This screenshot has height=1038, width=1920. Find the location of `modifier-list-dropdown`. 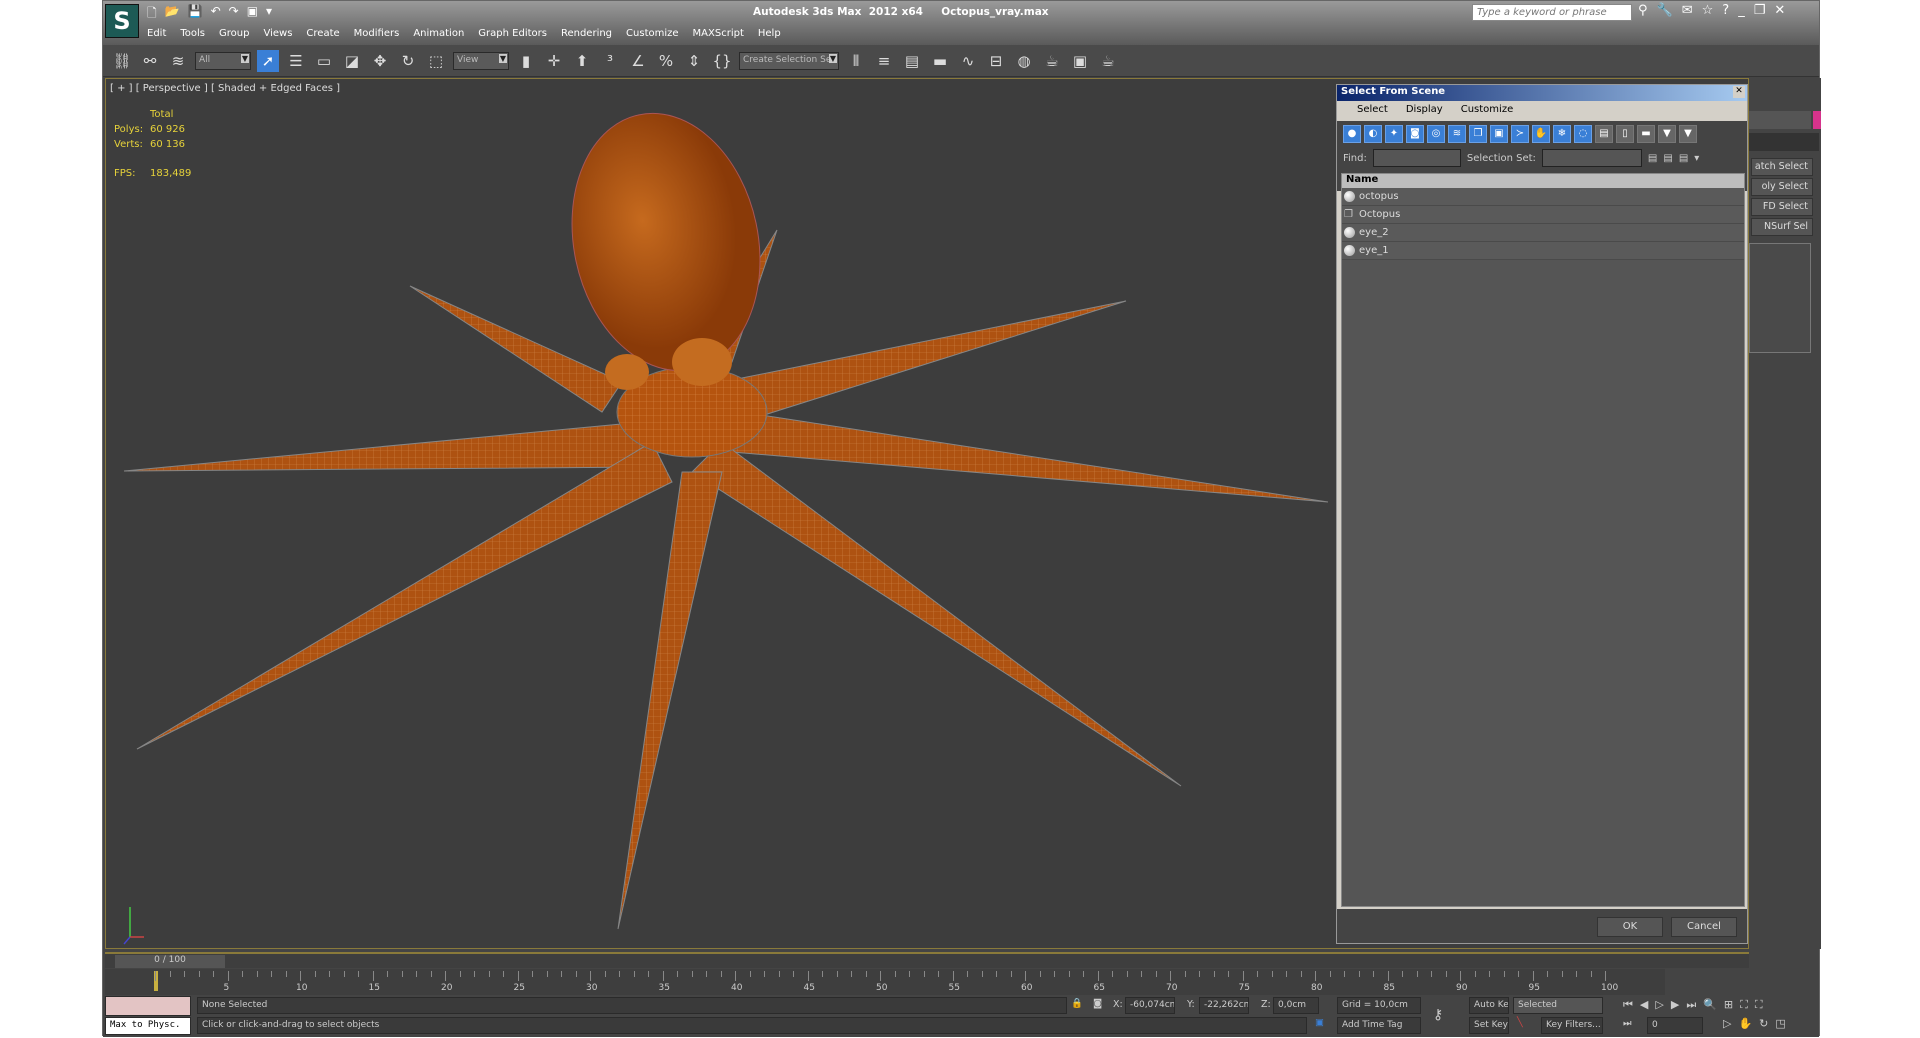

modifier-list-dropdown is located at coordinates (1784, 142).